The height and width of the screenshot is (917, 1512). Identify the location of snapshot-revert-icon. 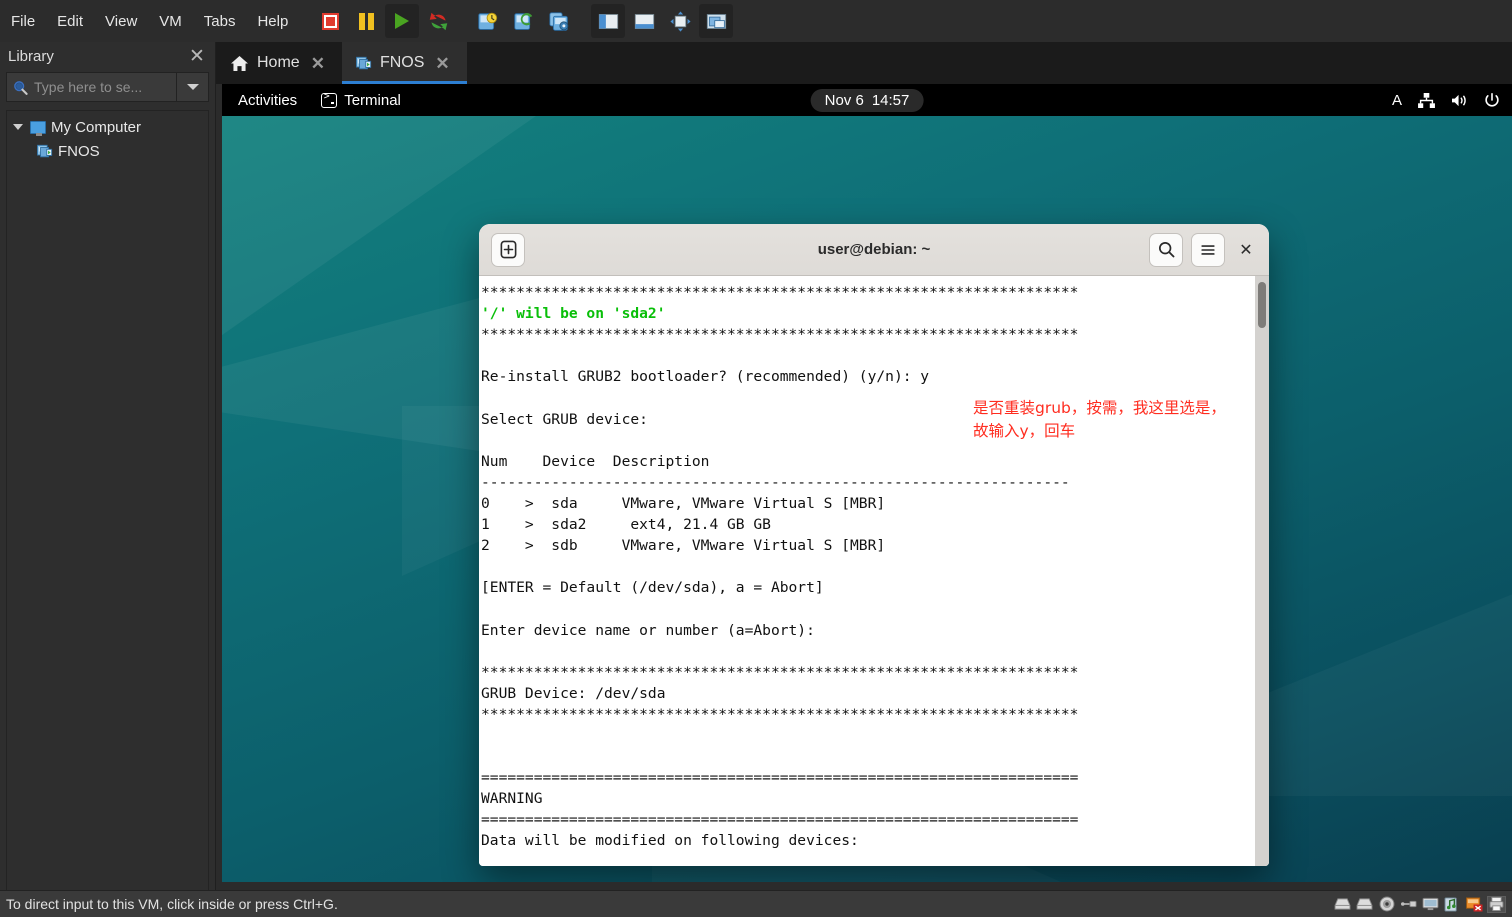
(523, 21).